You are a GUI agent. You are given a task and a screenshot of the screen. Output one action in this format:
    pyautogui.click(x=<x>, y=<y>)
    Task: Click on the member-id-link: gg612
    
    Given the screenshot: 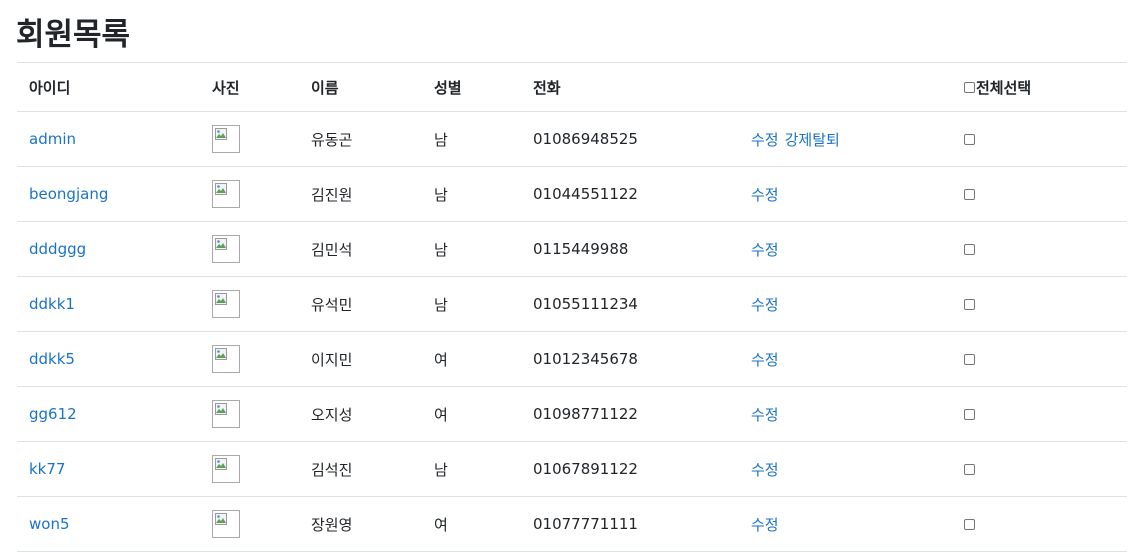 What is the action you would take?
    pyautogui.click(x=53, y=414)
    